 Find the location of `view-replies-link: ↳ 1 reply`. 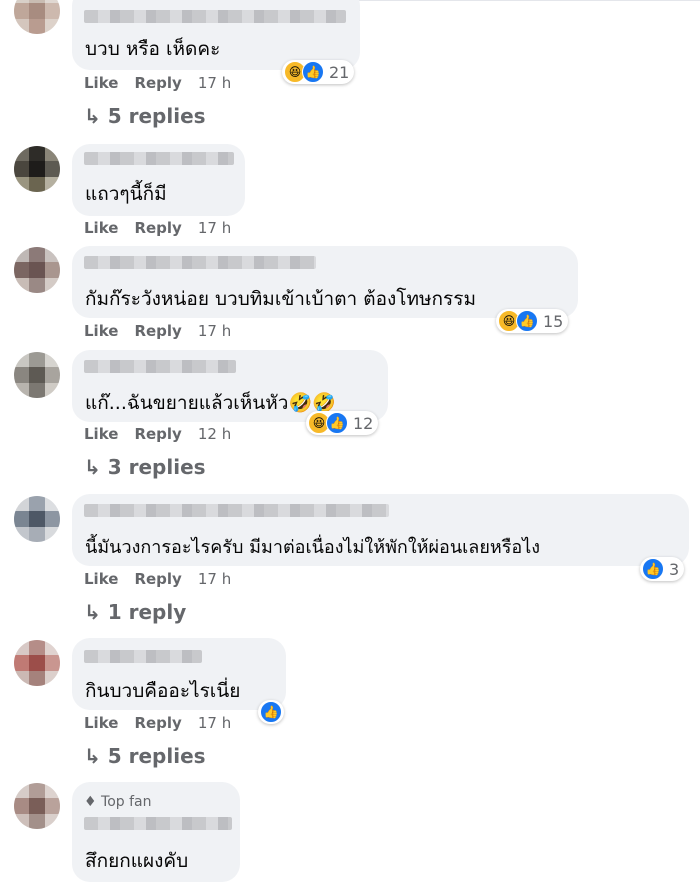

view-replies-link: ↳ 1 reply is located at coordinates (135, 612).